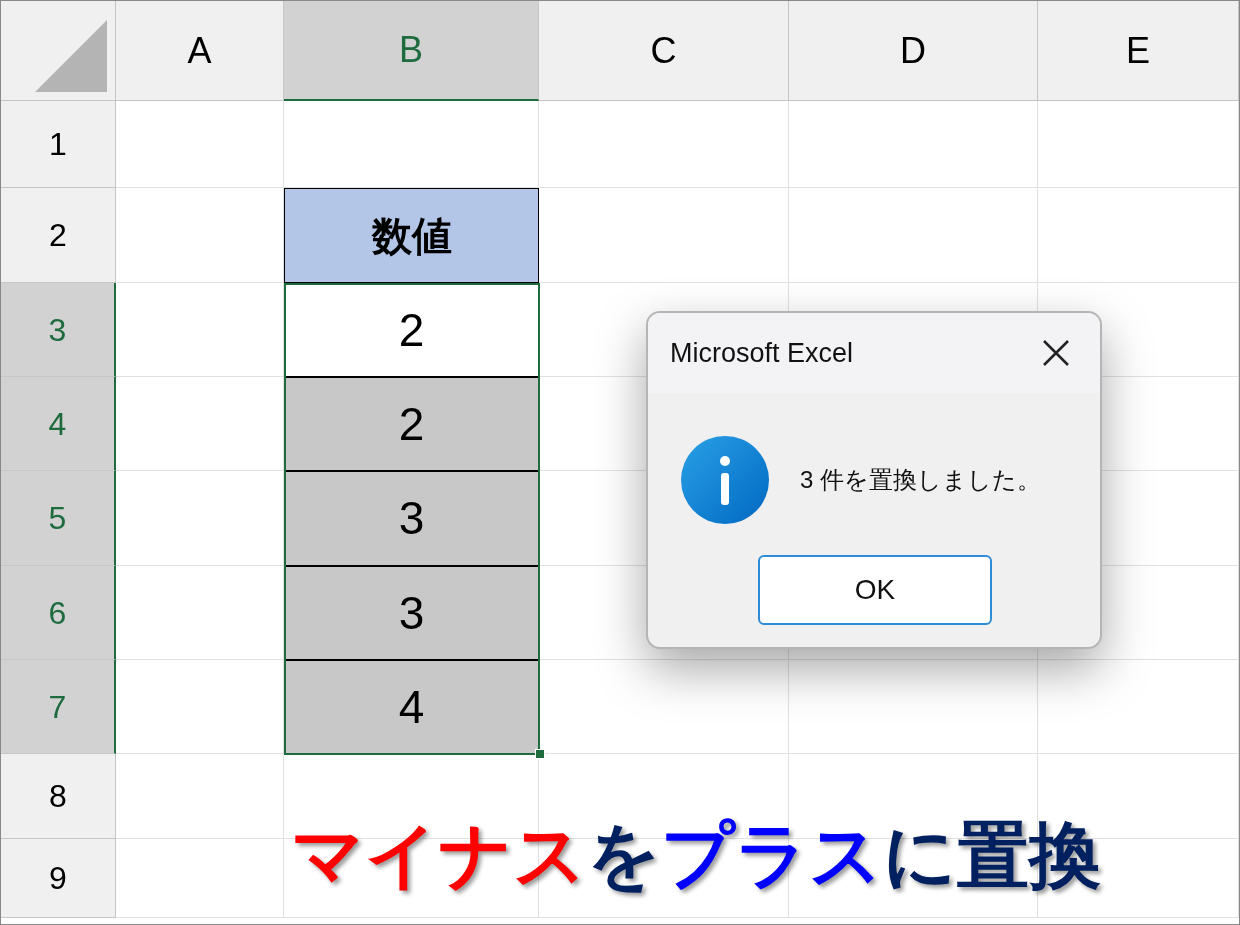 This screenshot has width=1240, height=925. What do you see at coordinates (725, 480) in the screenshot?
I see `info-icon` at bounding box center [725, 480].